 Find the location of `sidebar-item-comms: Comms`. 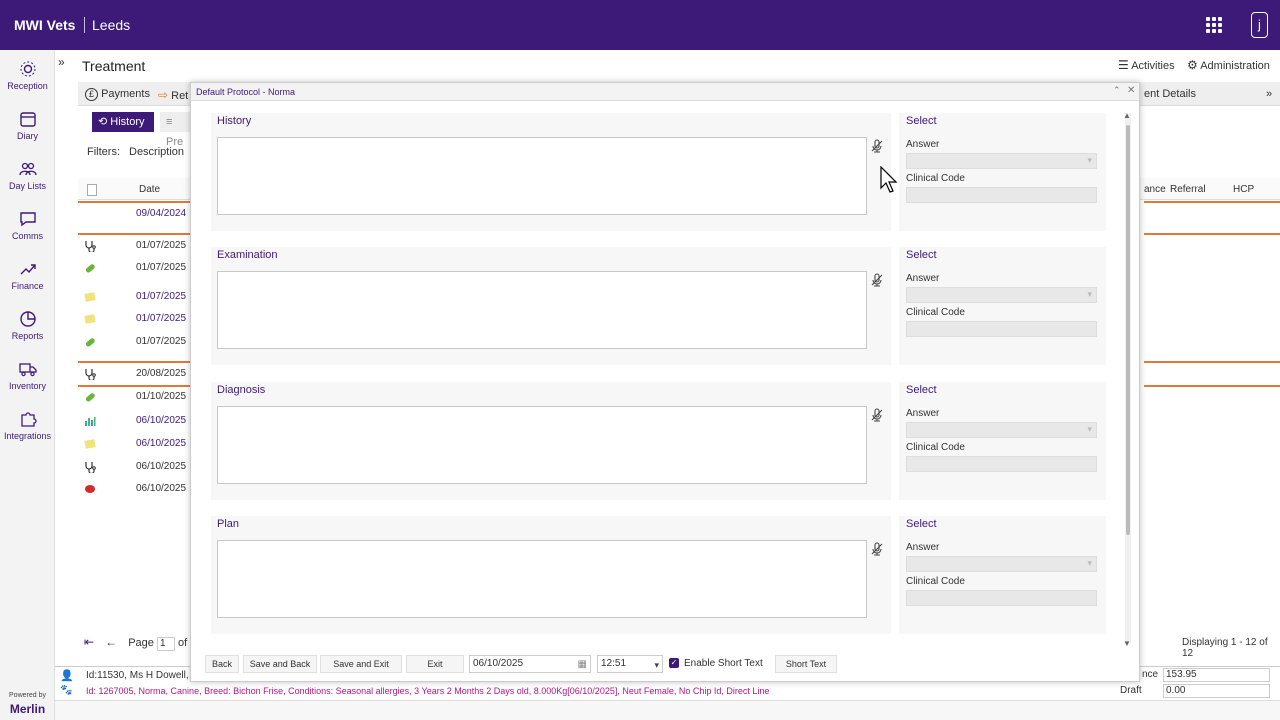

sidebar-item-comms: Comms is located at coordinates (27, 225).